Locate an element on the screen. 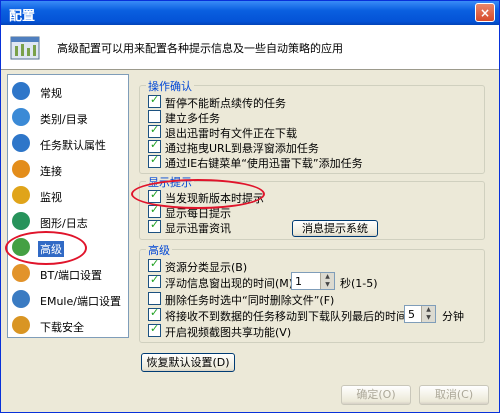 The height and width of the screenshot is (413, 500). ok-button: 确定(O) is located at coordinates (376, 395).